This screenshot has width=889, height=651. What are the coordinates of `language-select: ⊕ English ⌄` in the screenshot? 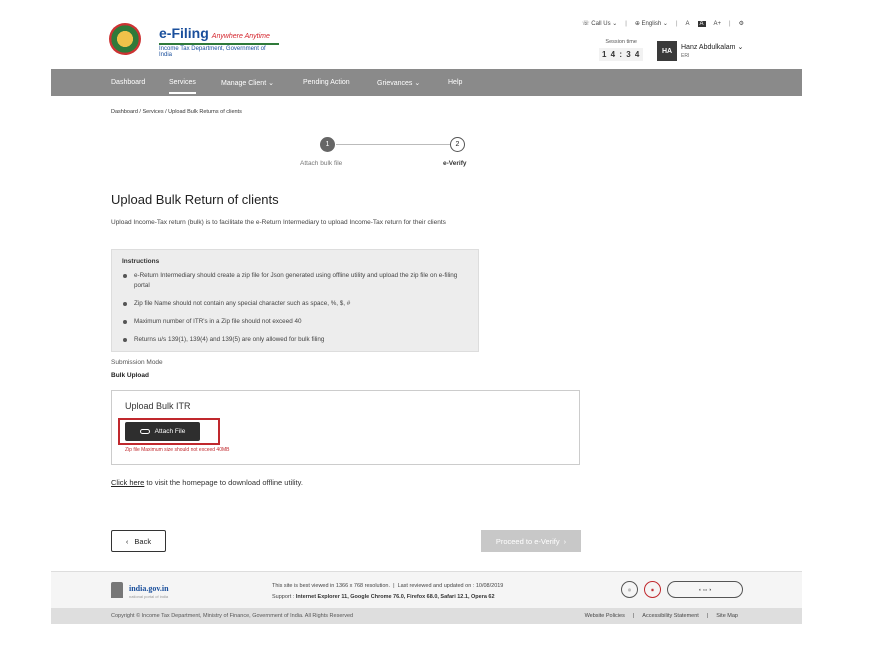 It's located at (651, 23).